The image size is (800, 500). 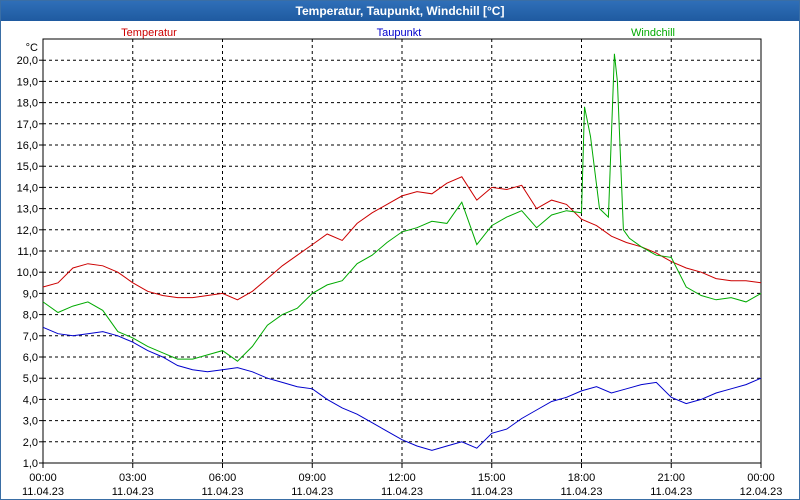 What do you see at coordinates (400, 11) in the screenshot?
I see `window-title: Temperatur, Taupunkt, Windchill [°C]` at bounding box center [400, 11].